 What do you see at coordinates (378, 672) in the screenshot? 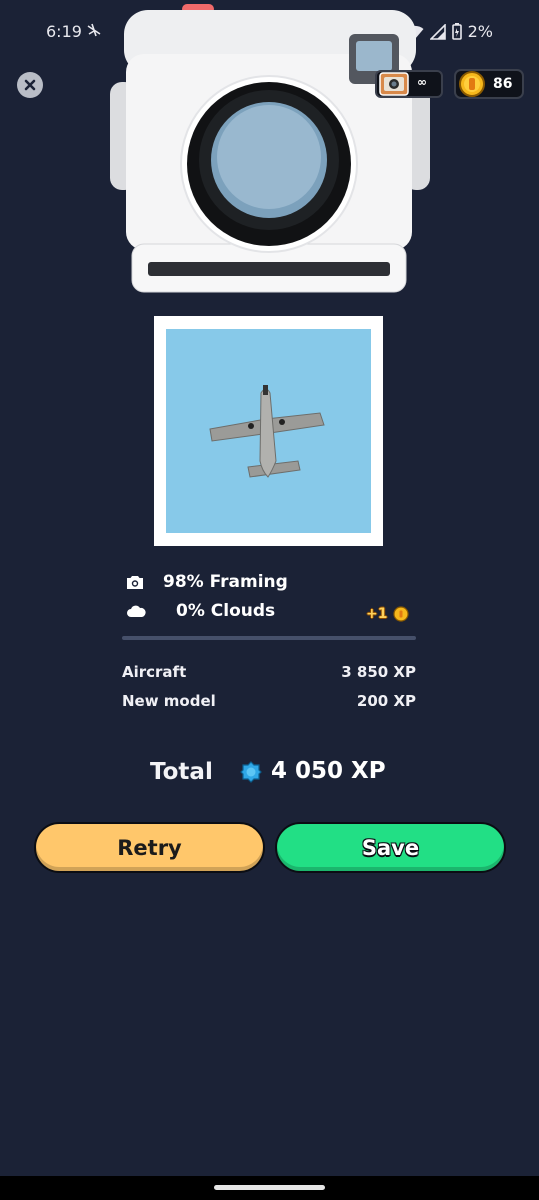
I see `xp-value: 3 850 XP` at bounding box center [378, 672].